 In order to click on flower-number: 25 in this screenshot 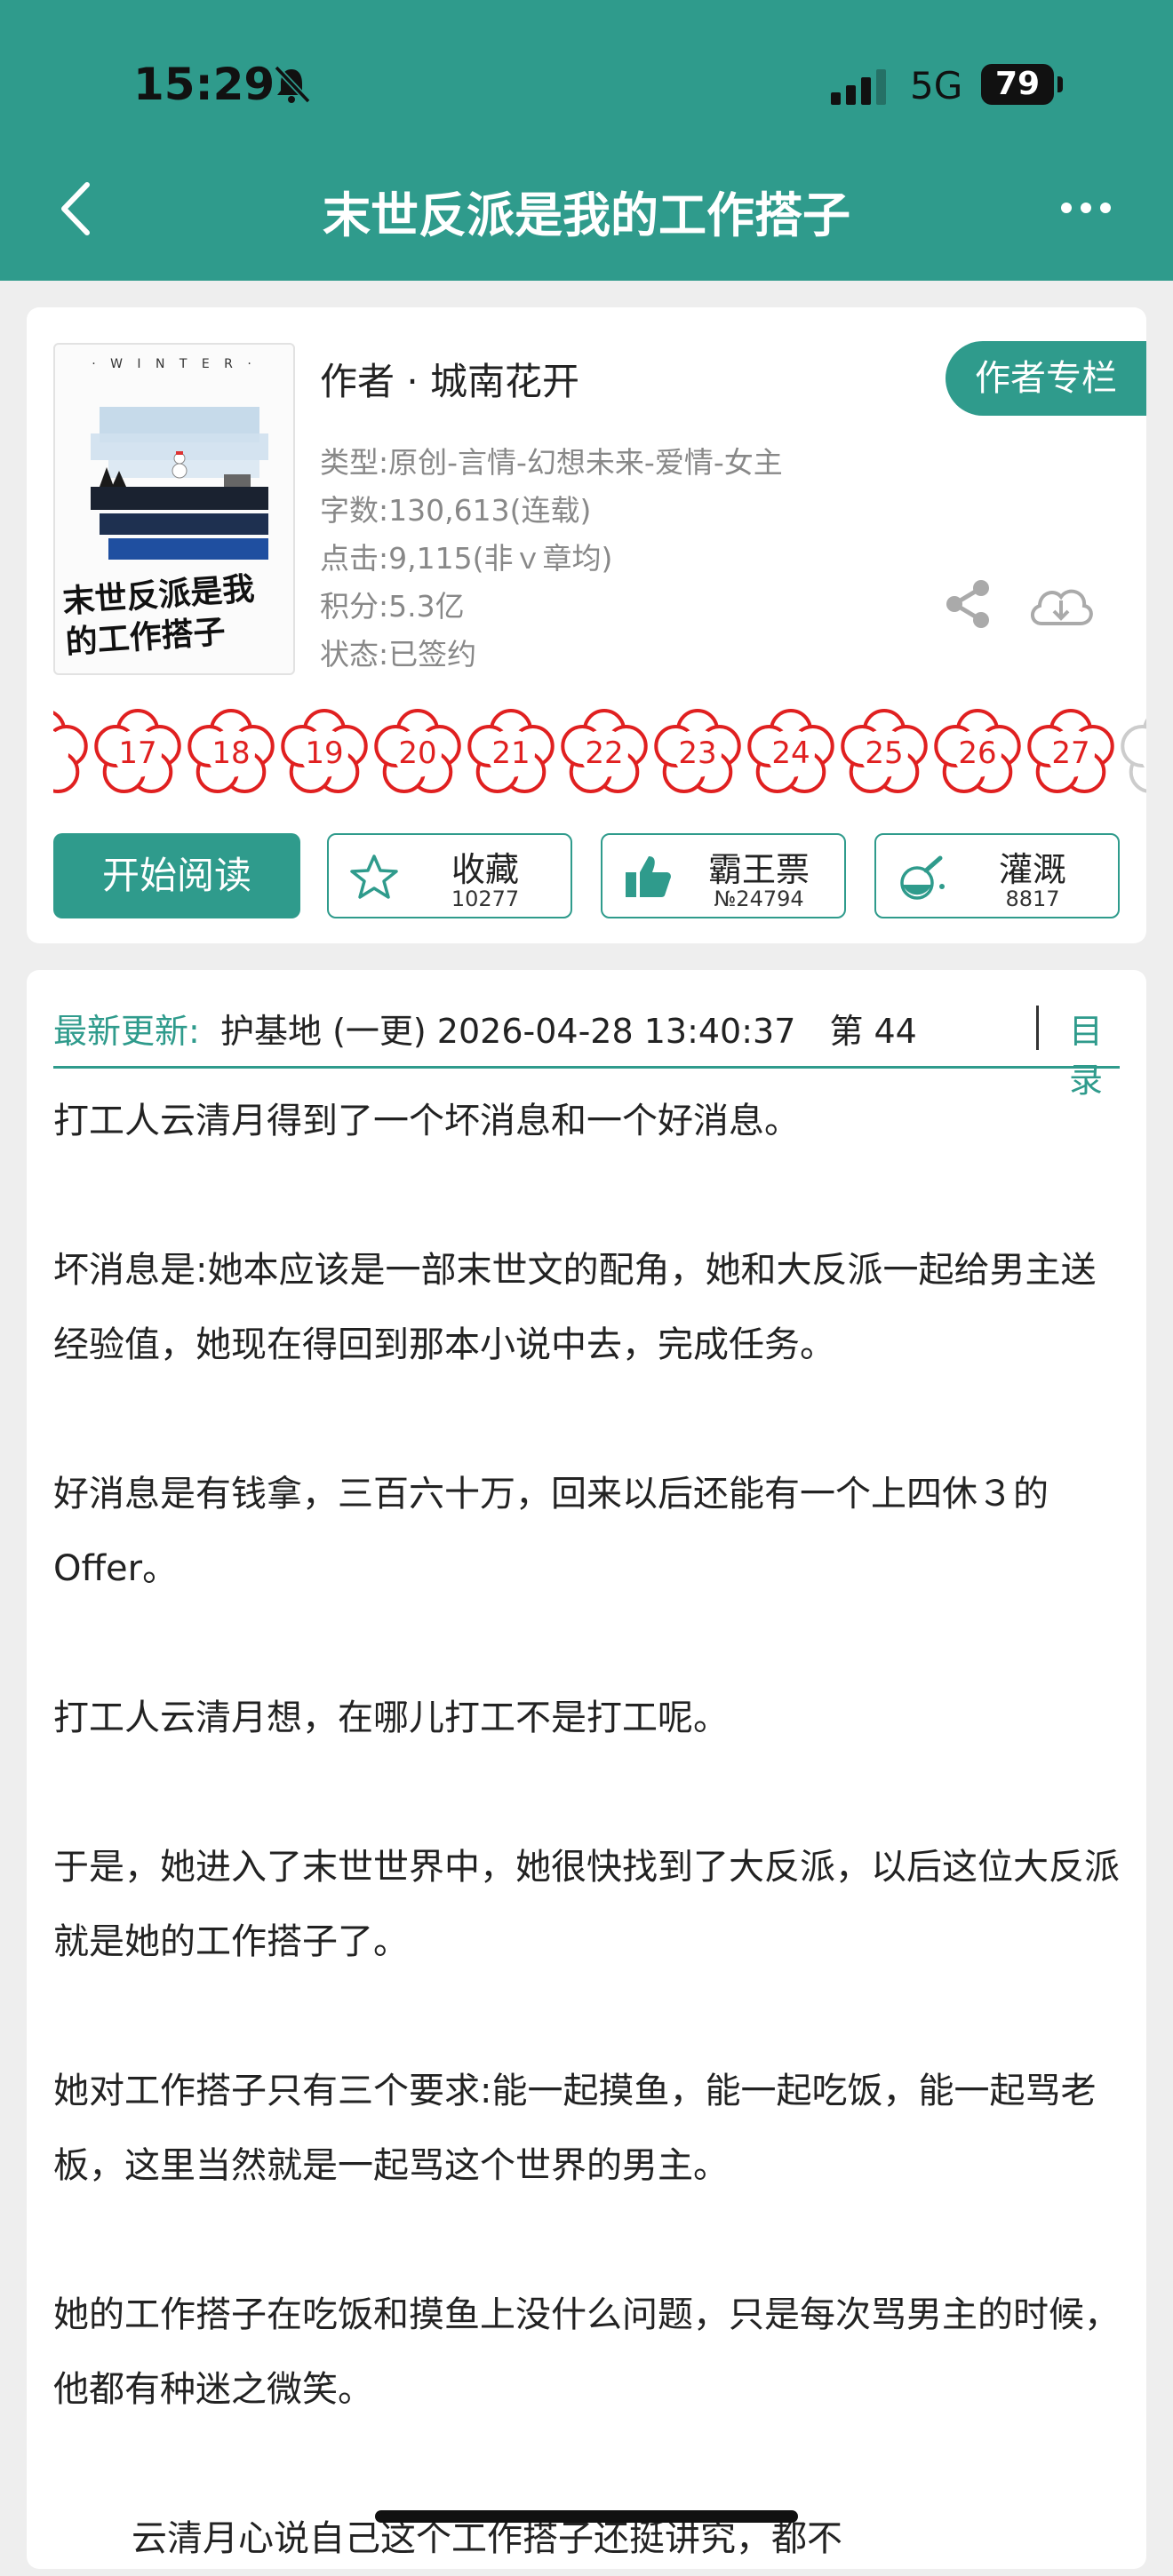, I will do `click(884, 753)`.